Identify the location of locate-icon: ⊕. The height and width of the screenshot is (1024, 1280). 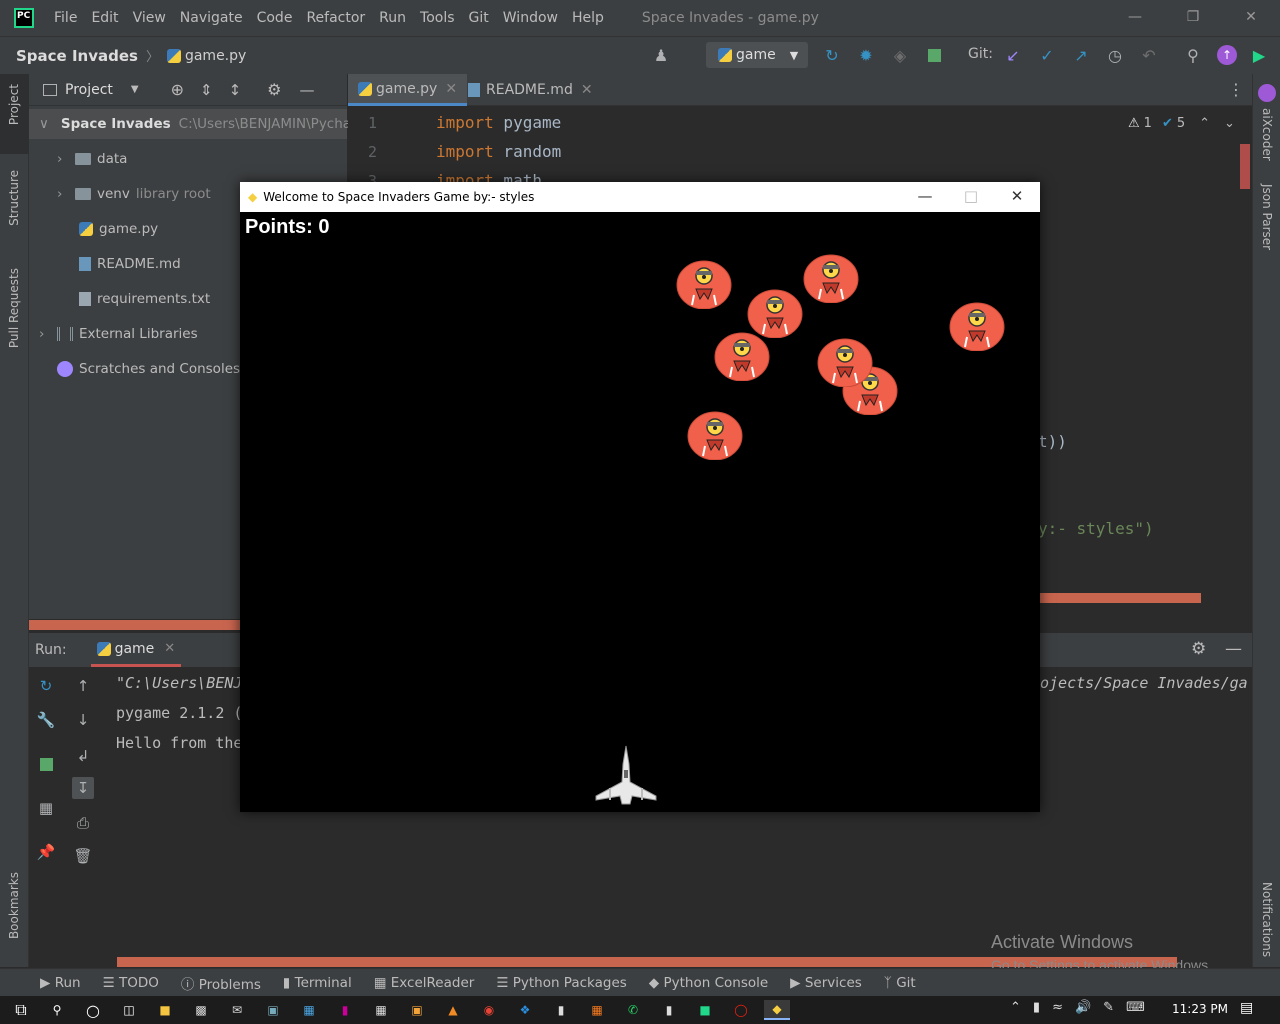
(177, 89).